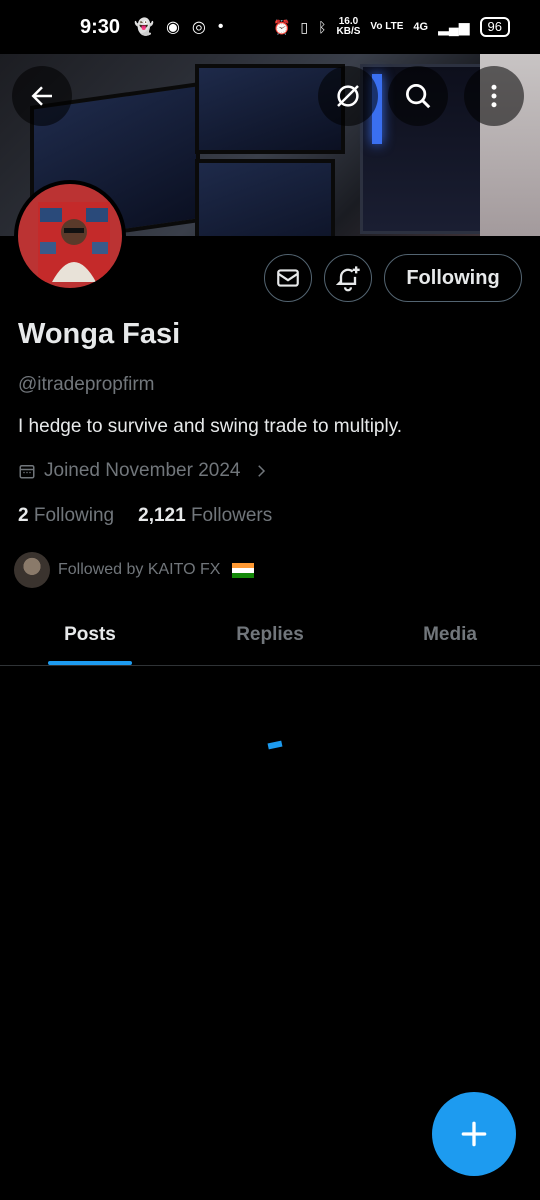  What do you see at coordinates (322, 27) in the screenshot?
I see `bluetooth-icon: ᛒ` at bounding box center [322, 27].